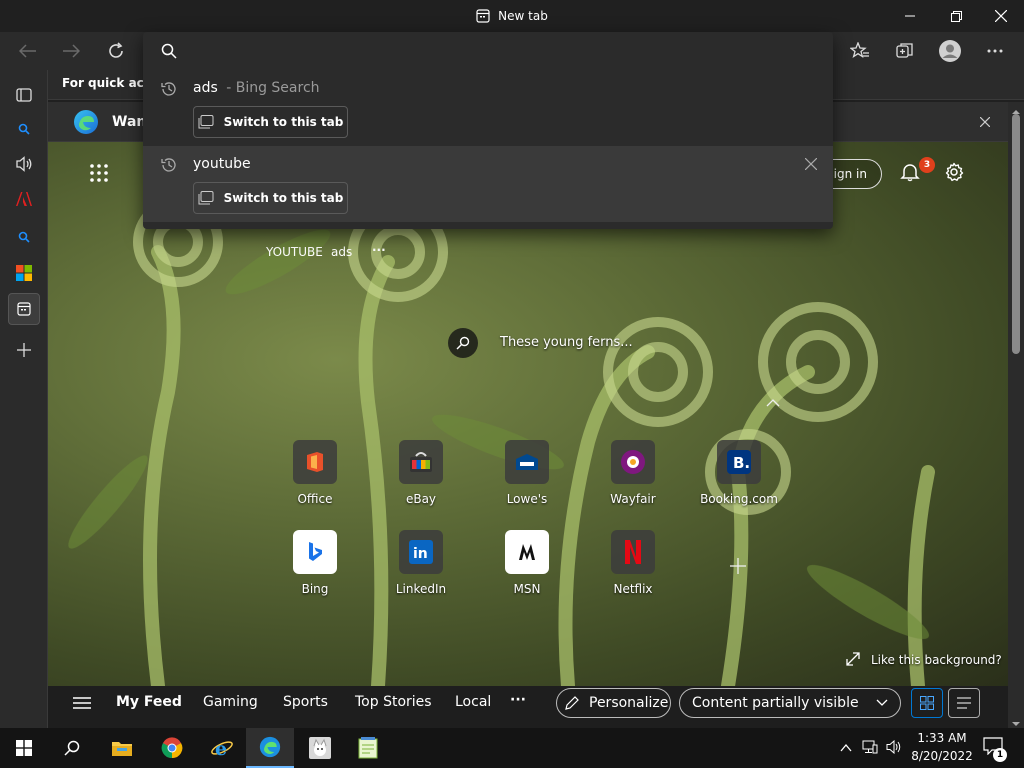 The width and height of the screenshot is (1024, 768). I want to click on suggestion-row-youtube: youtube Switch to this tab, so click(488, 184).